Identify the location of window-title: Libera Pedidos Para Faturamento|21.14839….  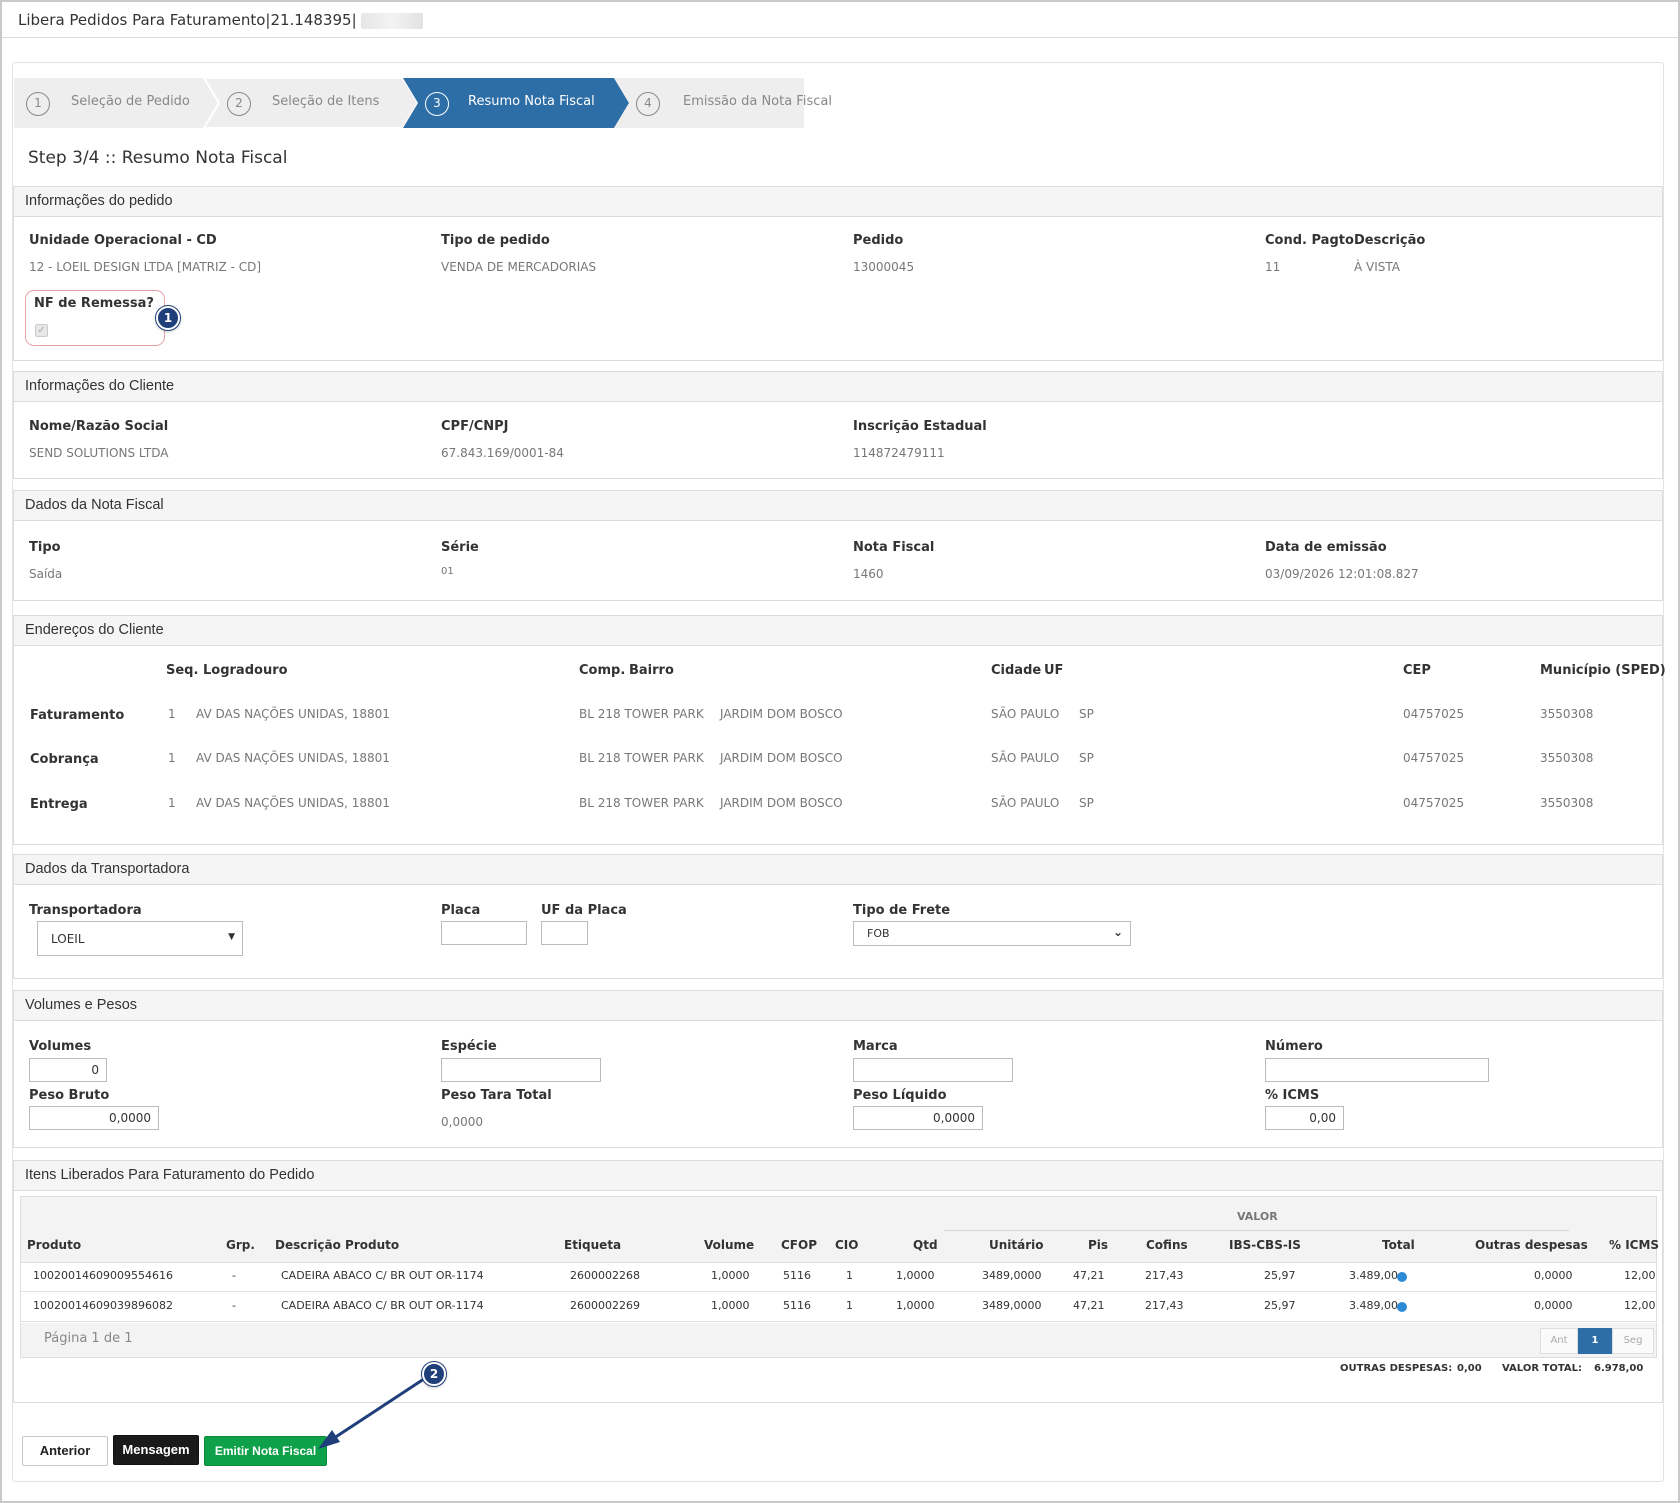
(220, 20).